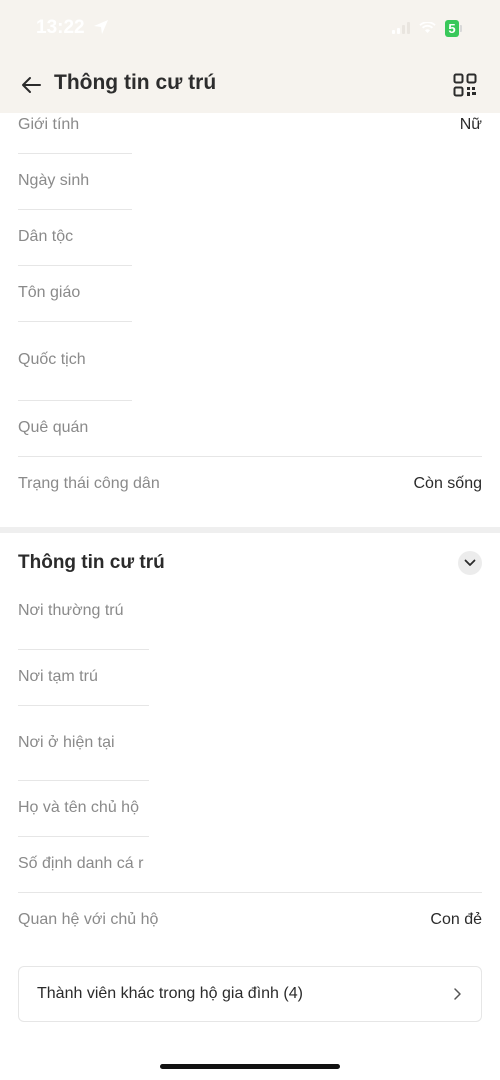 This screenshot has height=1080, width=500. I want to click on qr-code-button, so click(465, 85).